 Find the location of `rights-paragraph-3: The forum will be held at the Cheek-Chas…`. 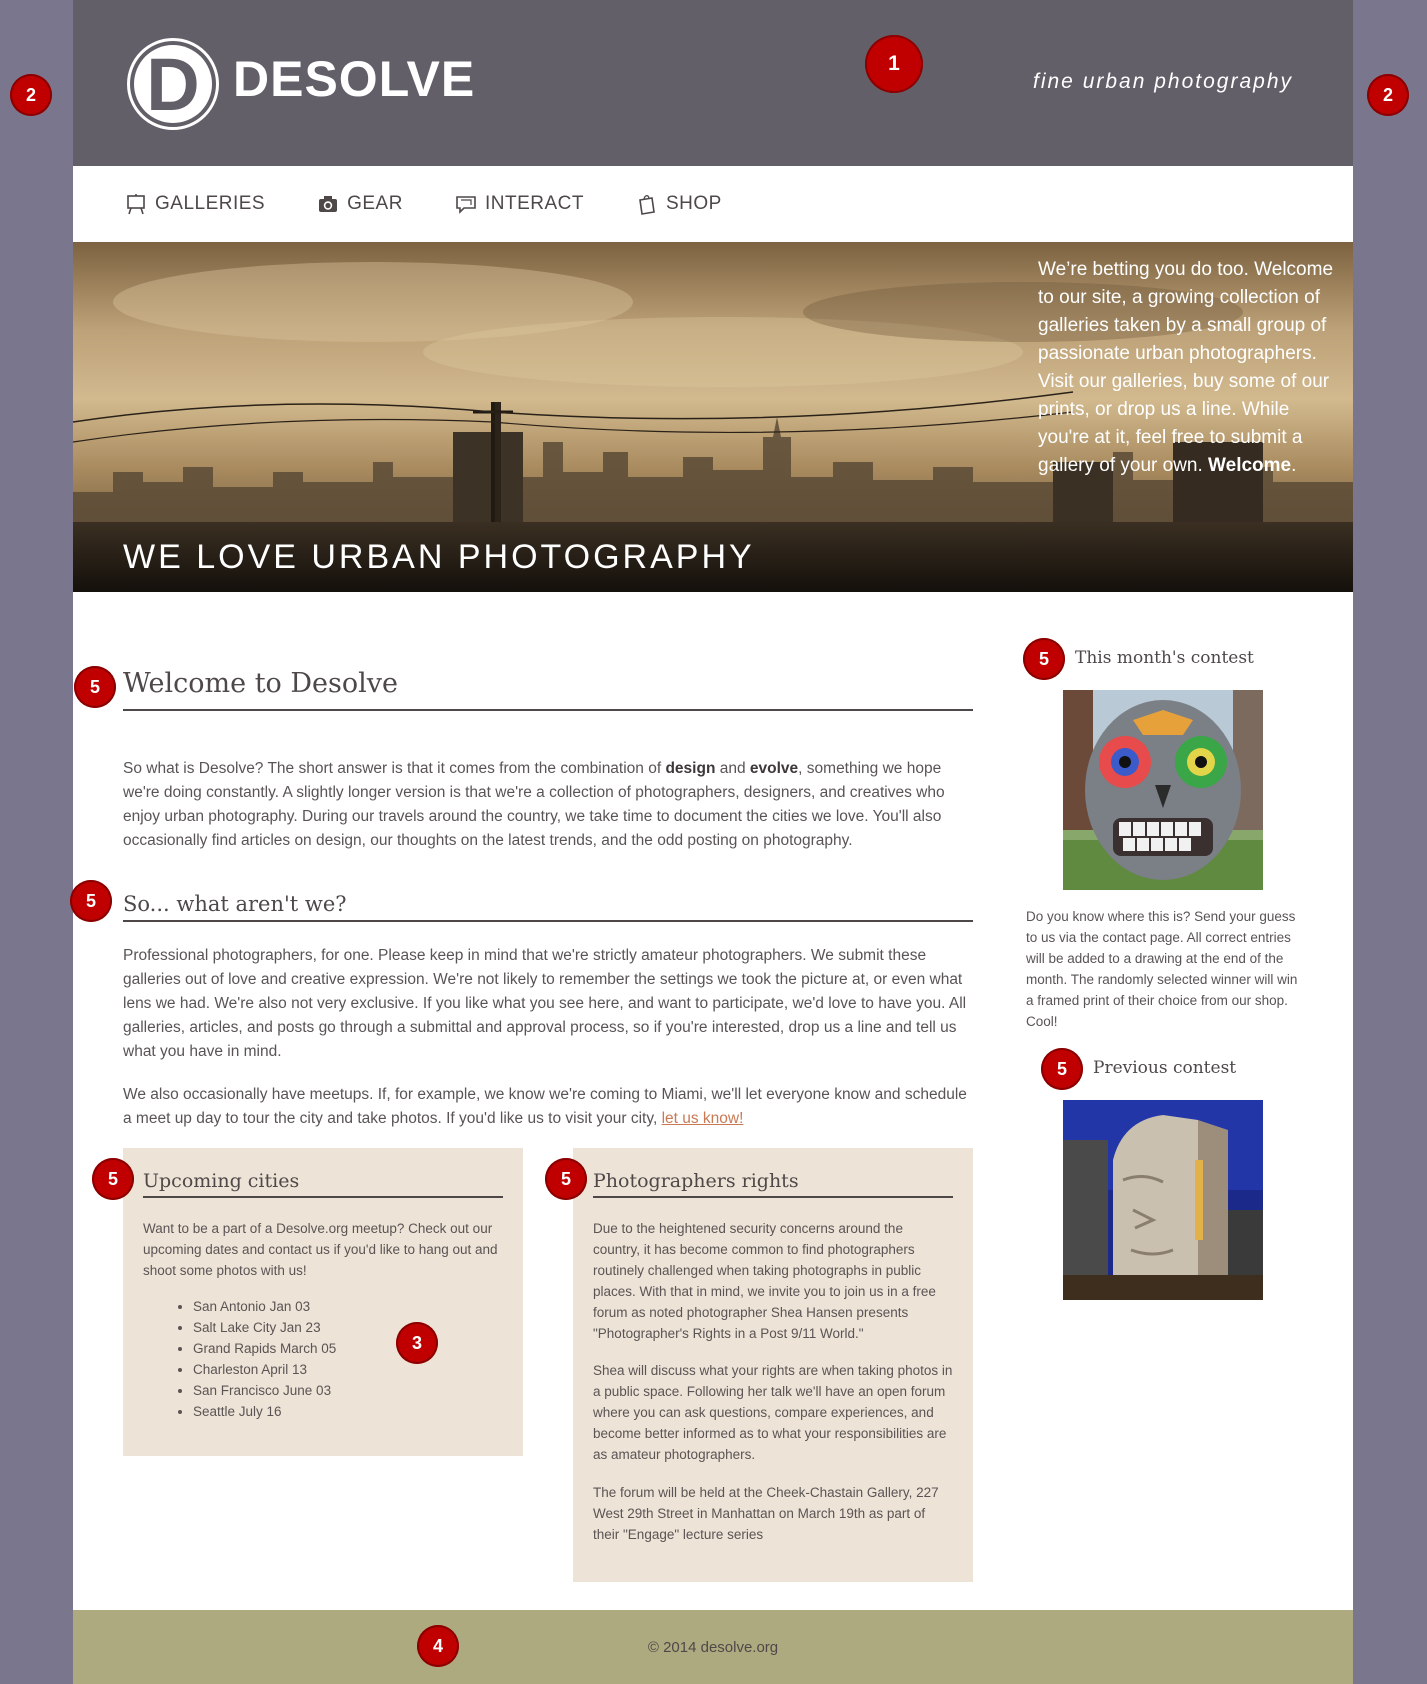

rights-paragraph-3: The forum will be held at the Cheek-Chas… is located at coordinates (766, 1513).